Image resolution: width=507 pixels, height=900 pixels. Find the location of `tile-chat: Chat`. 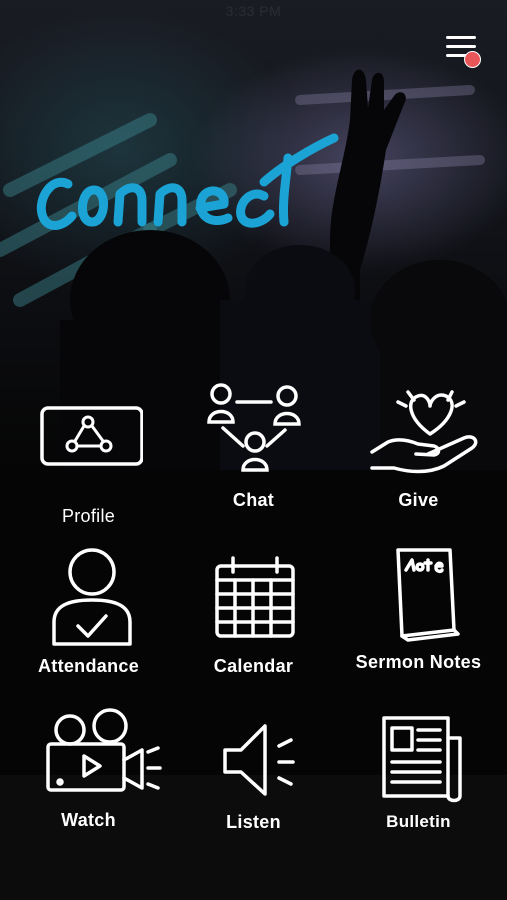

tile-chat: Chat is located at coordinates (253, 454).